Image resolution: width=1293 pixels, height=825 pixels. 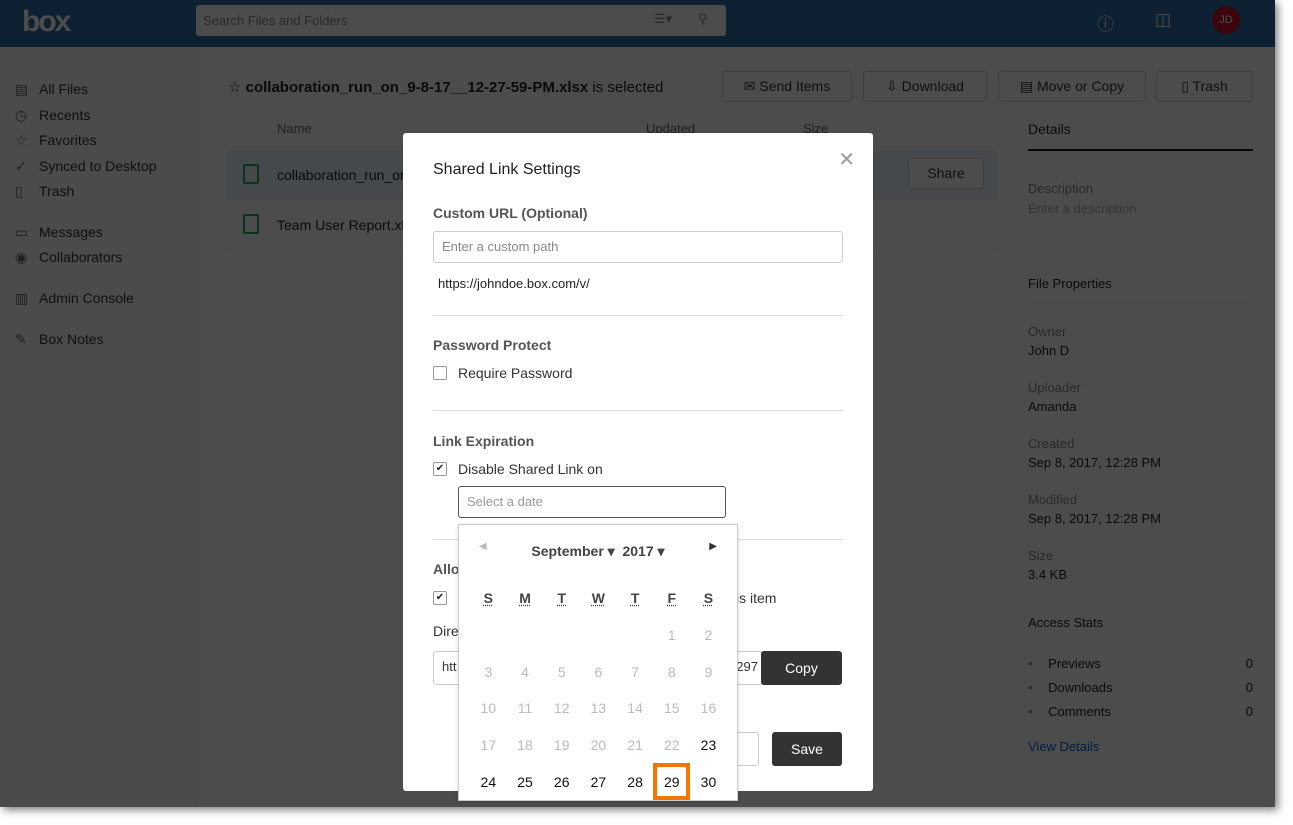 I want to click on send-items-button: ✉ Send Items, so click(x=787, y=86).